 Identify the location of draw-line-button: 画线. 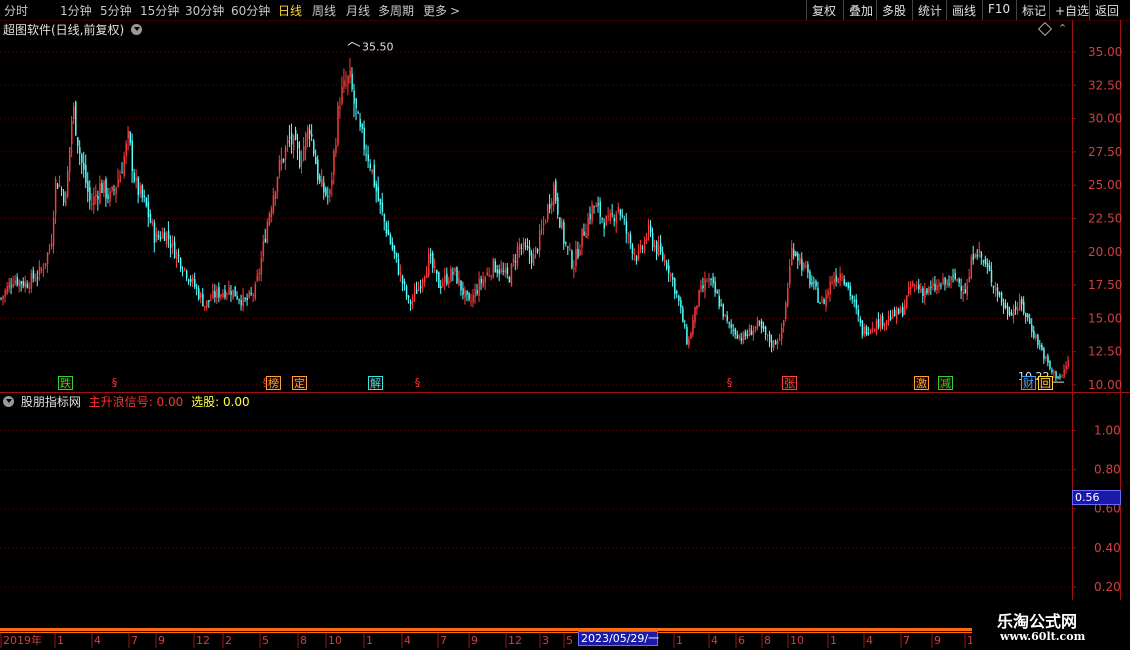
(964, 10).